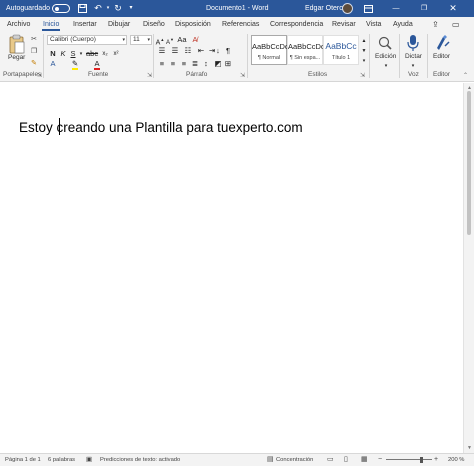 Image resolution: width=474 pixels, height=466 pixels. What do you see at coordinates (119, 24) in the screenshot?
I see `tab-dibujar: Dibujar` at bounding box center [119, 24].